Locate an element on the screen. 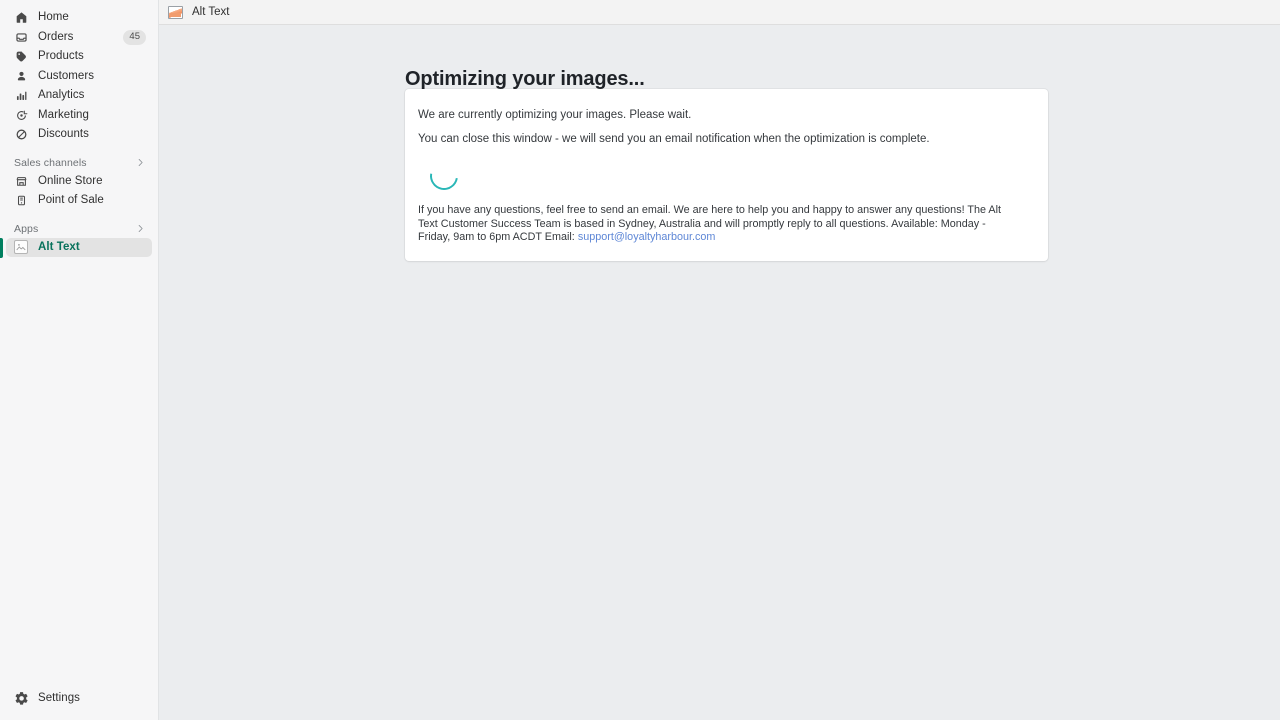  sidebar-item-settings: Settings is located at coordinates (79, 698).